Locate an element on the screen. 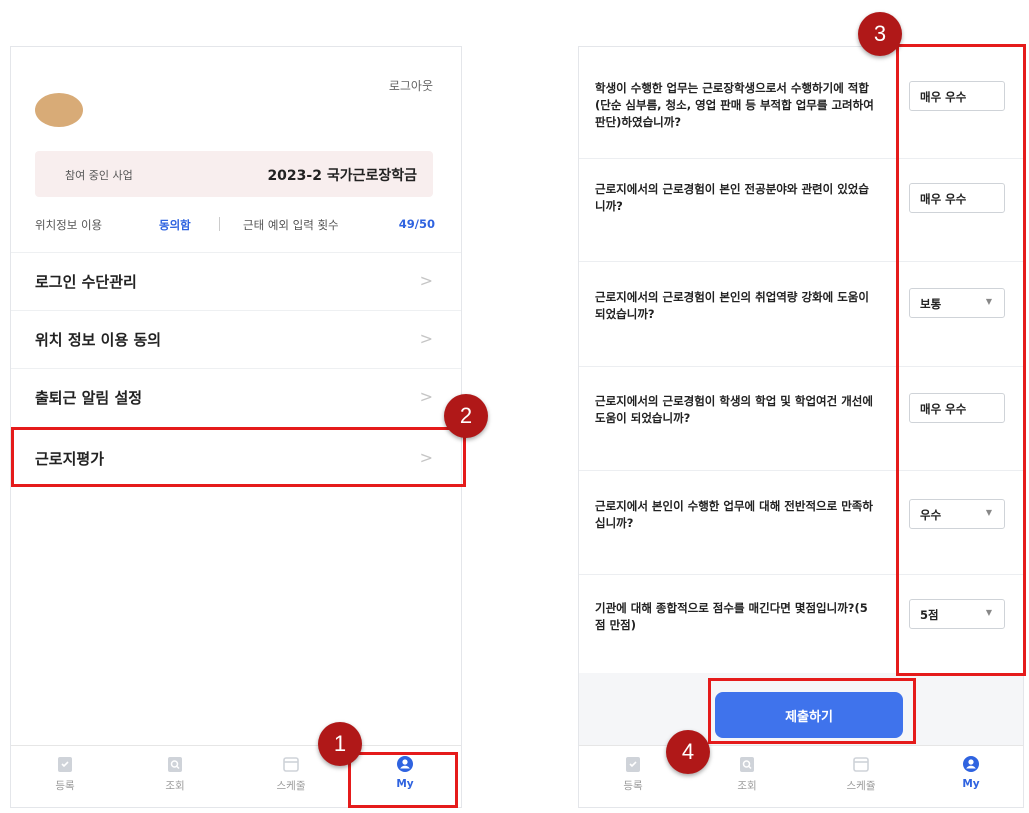 The width and height of the screenshot is (1029, 813). highlight-answer-column is located at coordinates (961, 360).